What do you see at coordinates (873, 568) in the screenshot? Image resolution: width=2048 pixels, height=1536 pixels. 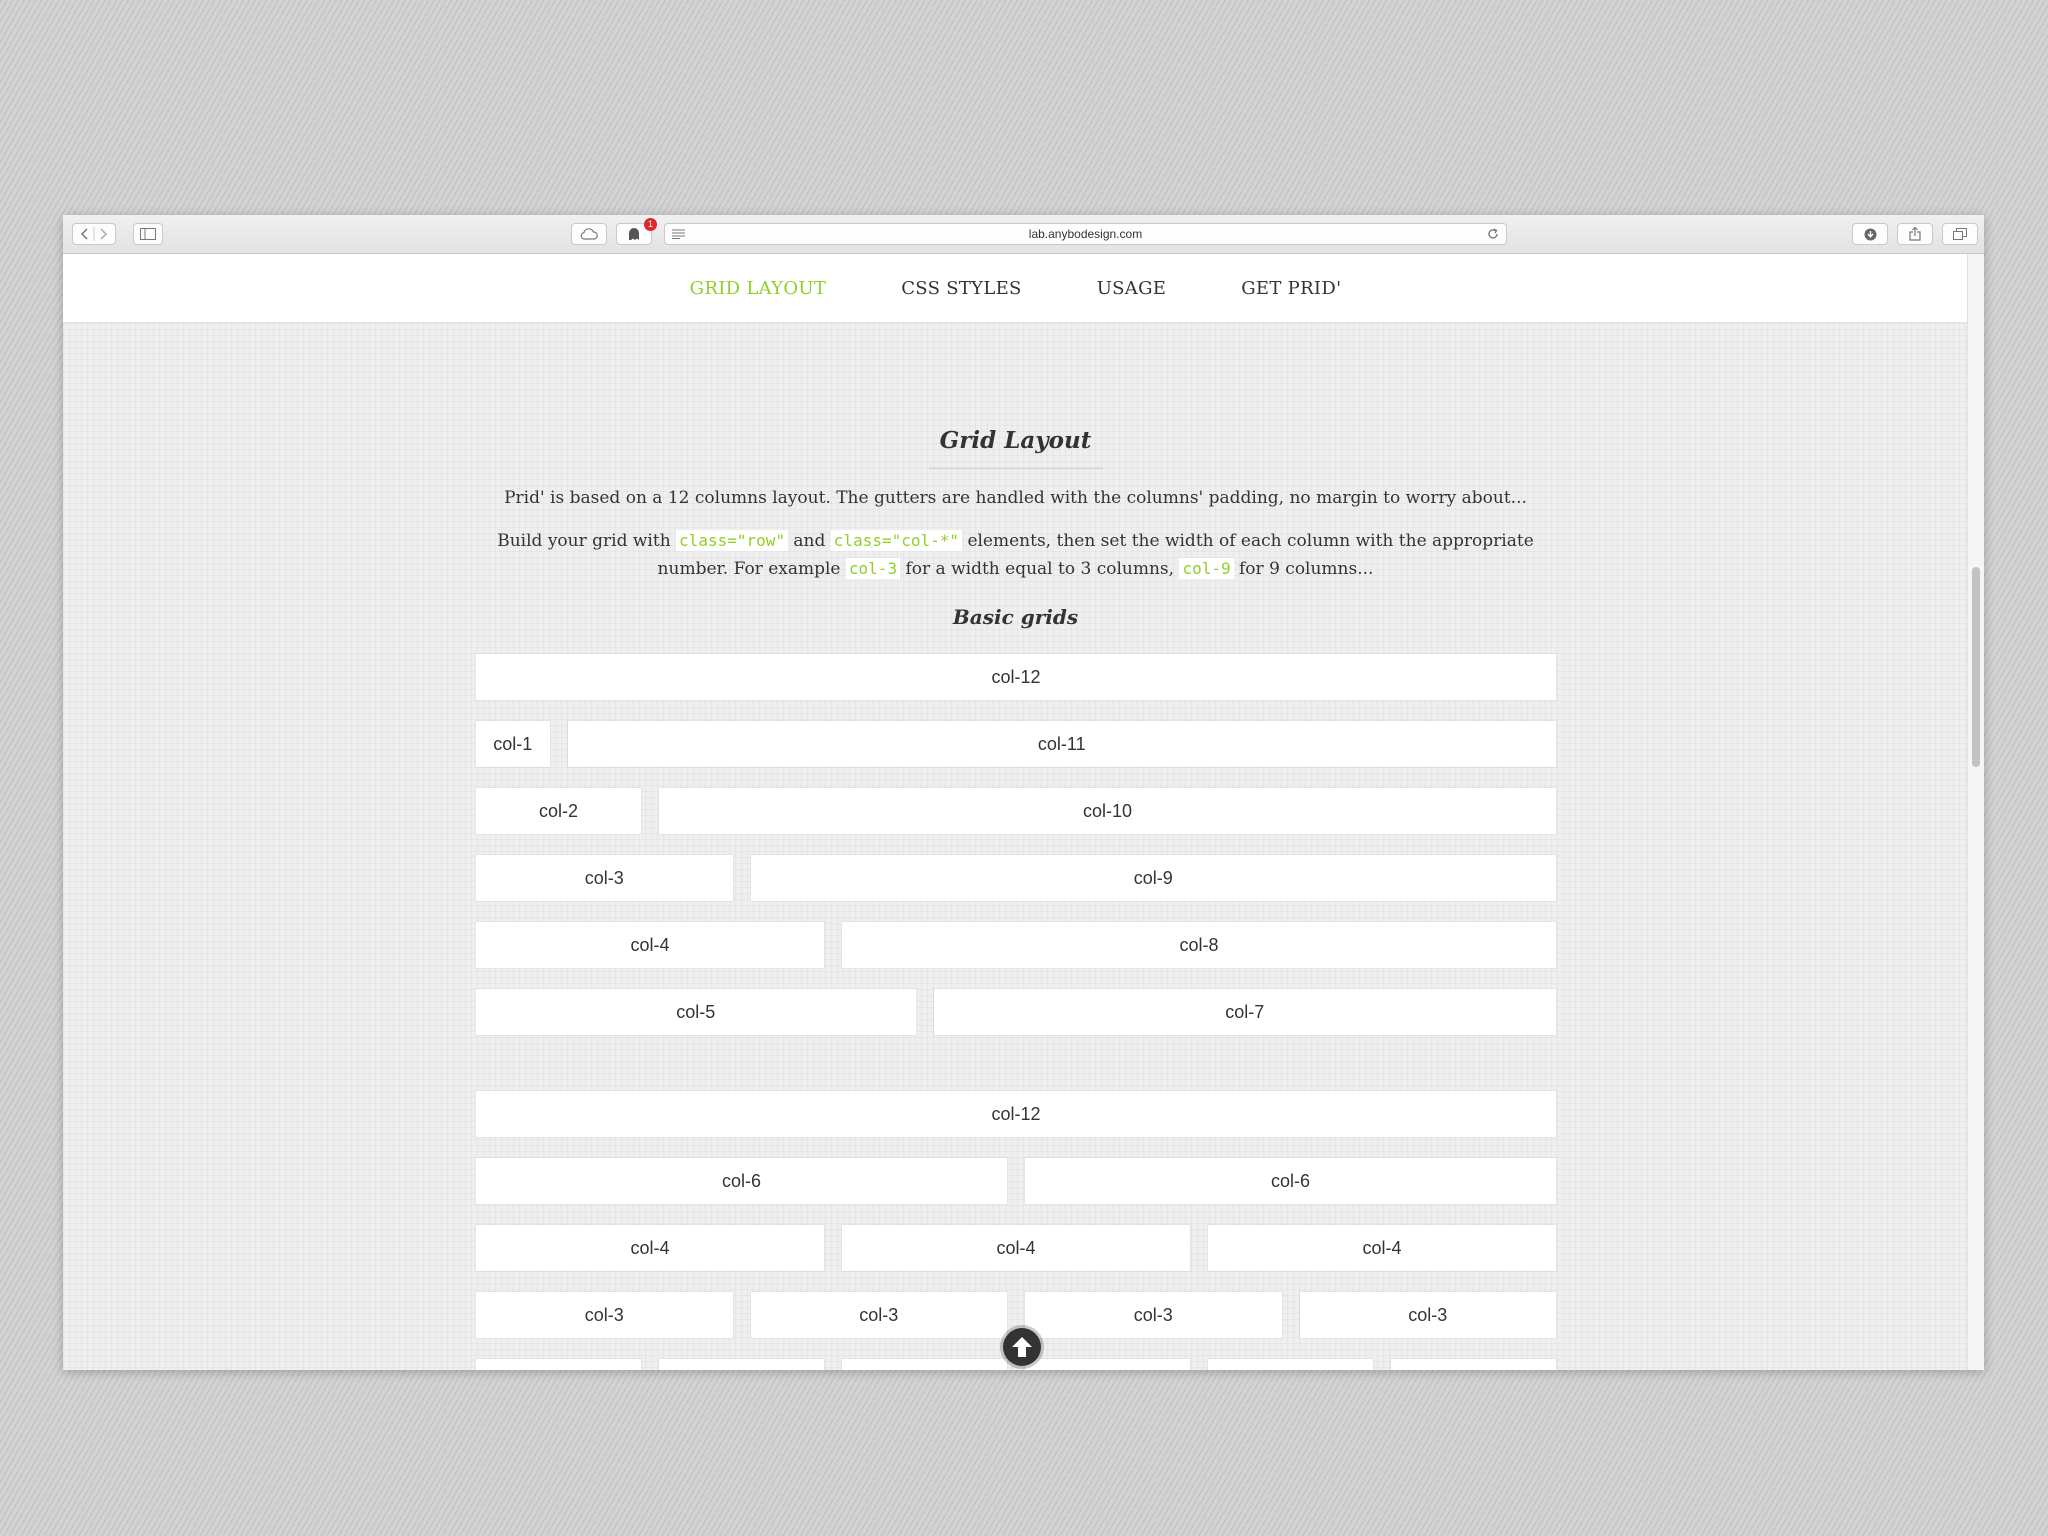 I see `code-snippet: col-3` at bounding box center [873, 568].